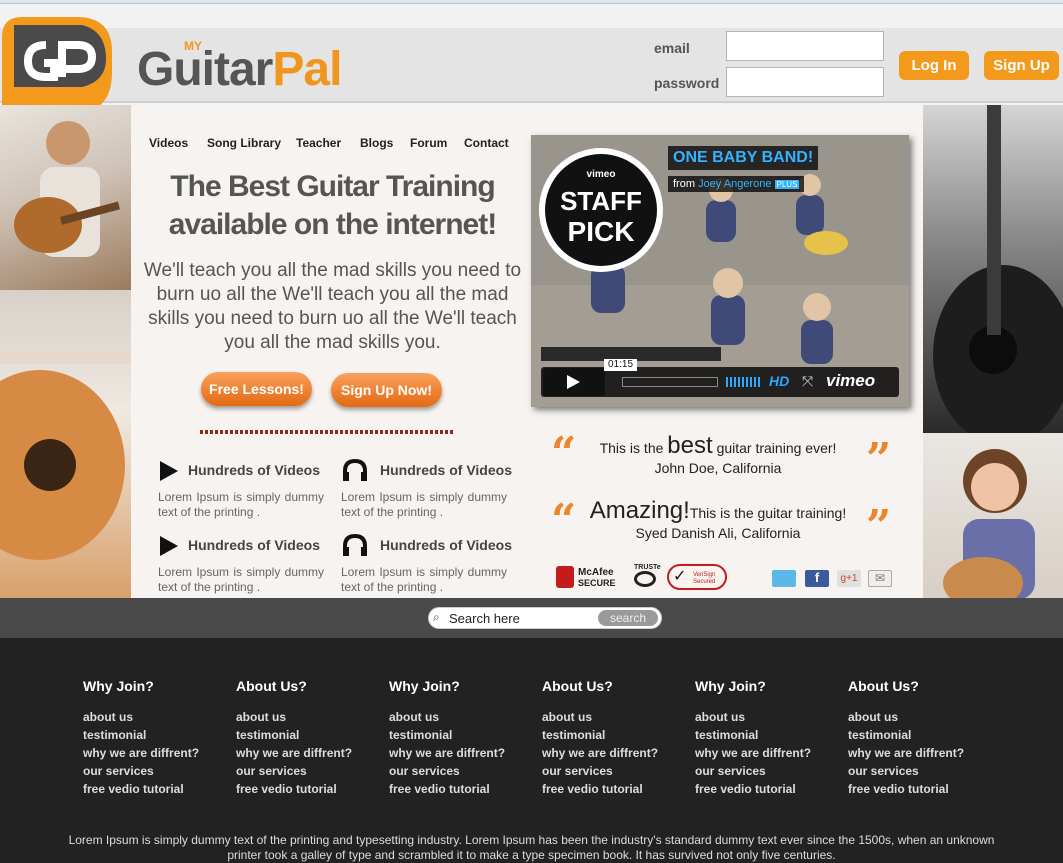 The image size is (1063, 863). Describe the element at coordinates (850, 381) in the screenshot. I see `vimeo-logo: vimeo` at that location.